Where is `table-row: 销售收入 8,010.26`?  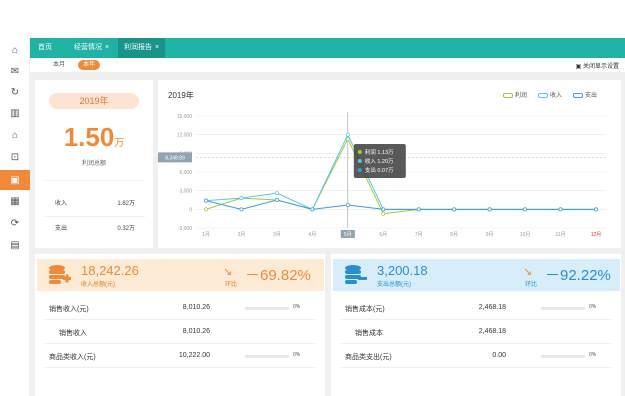 table-row: 销售收入 8,010.26 is located at coordinates (180, 333).